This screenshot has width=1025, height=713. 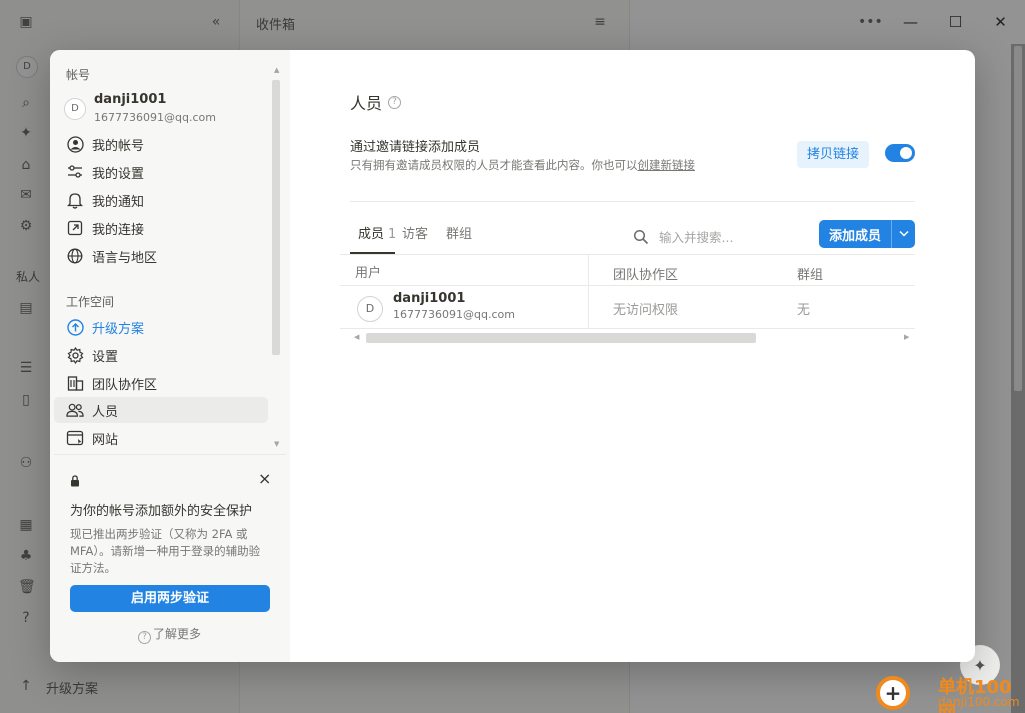 I want to click on nav-my-notifications: 我的通知, so click(x=161, y=200).